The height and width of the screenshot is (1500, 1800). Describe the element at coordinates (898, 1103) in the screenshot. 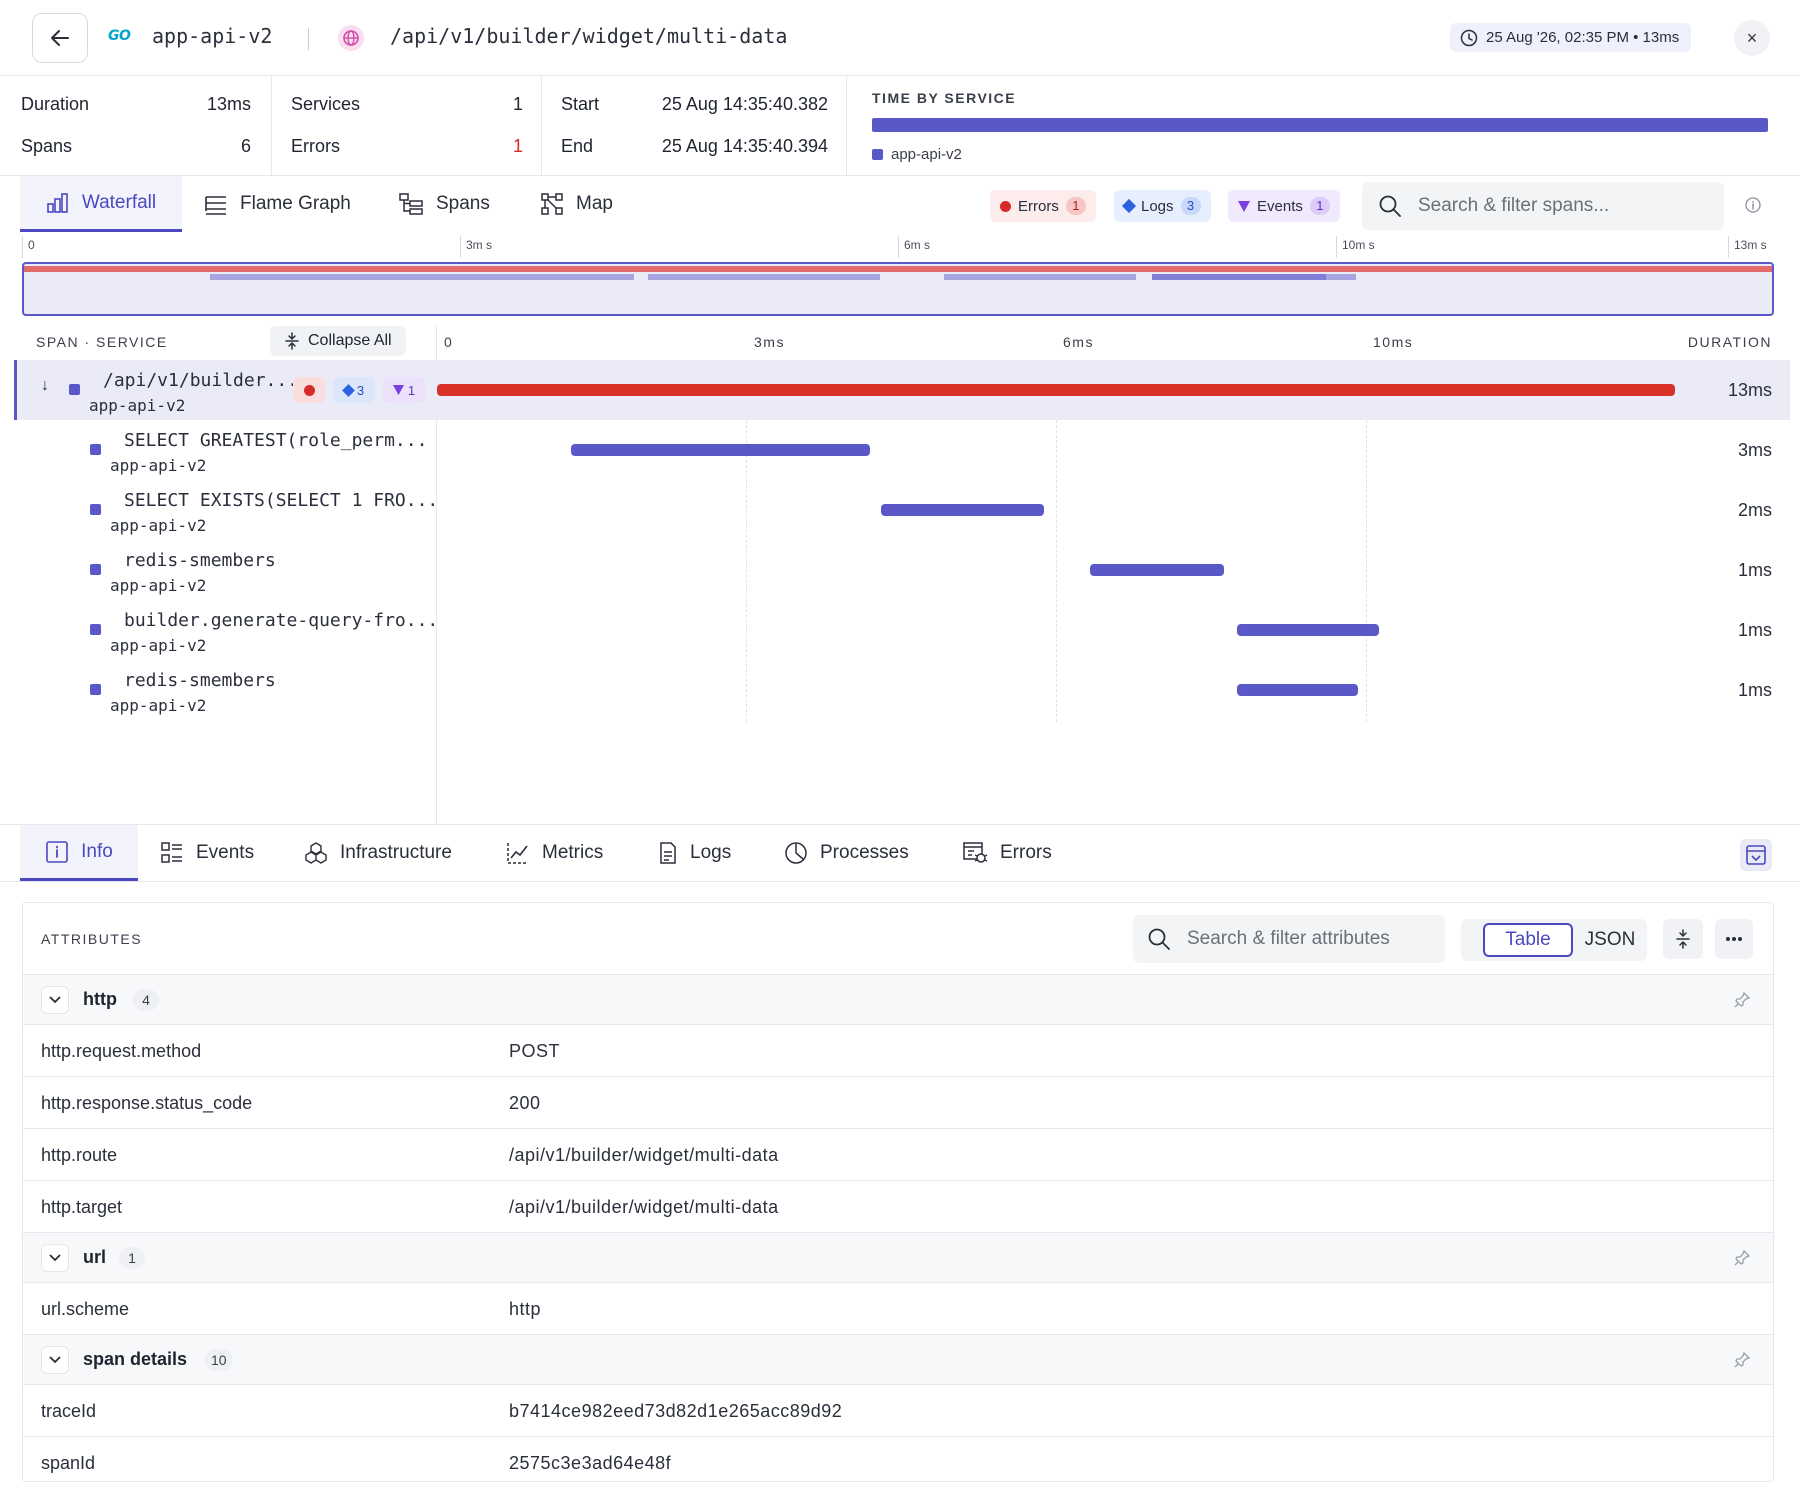

I see `attribute-row: http.response.status_code 200` at that location.